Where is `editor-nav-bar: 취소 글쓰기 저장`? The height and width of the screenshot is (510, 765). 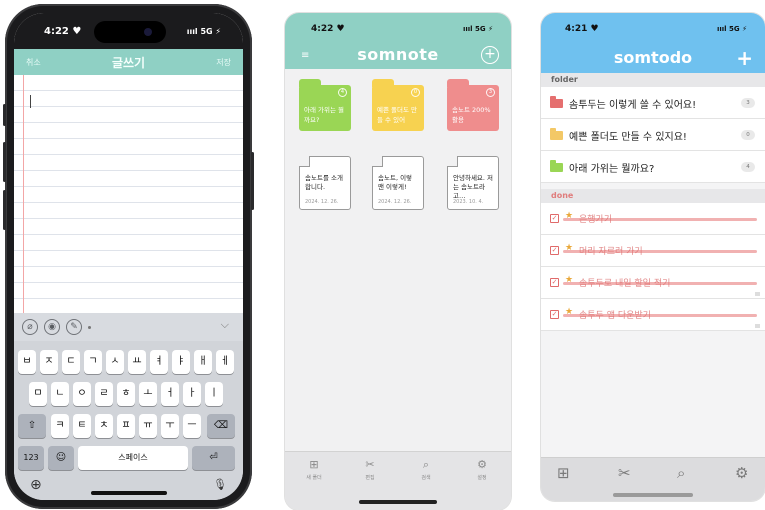
editor-nav-bar: 취소 글쓰기 저장 is located at coordinates (128, 62).